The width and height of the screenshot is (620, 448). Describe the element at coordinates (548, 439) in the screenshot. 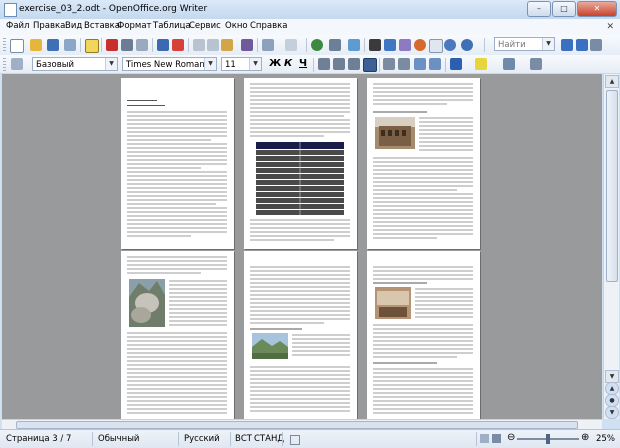

I see `zoom-slider-handle` at that location.